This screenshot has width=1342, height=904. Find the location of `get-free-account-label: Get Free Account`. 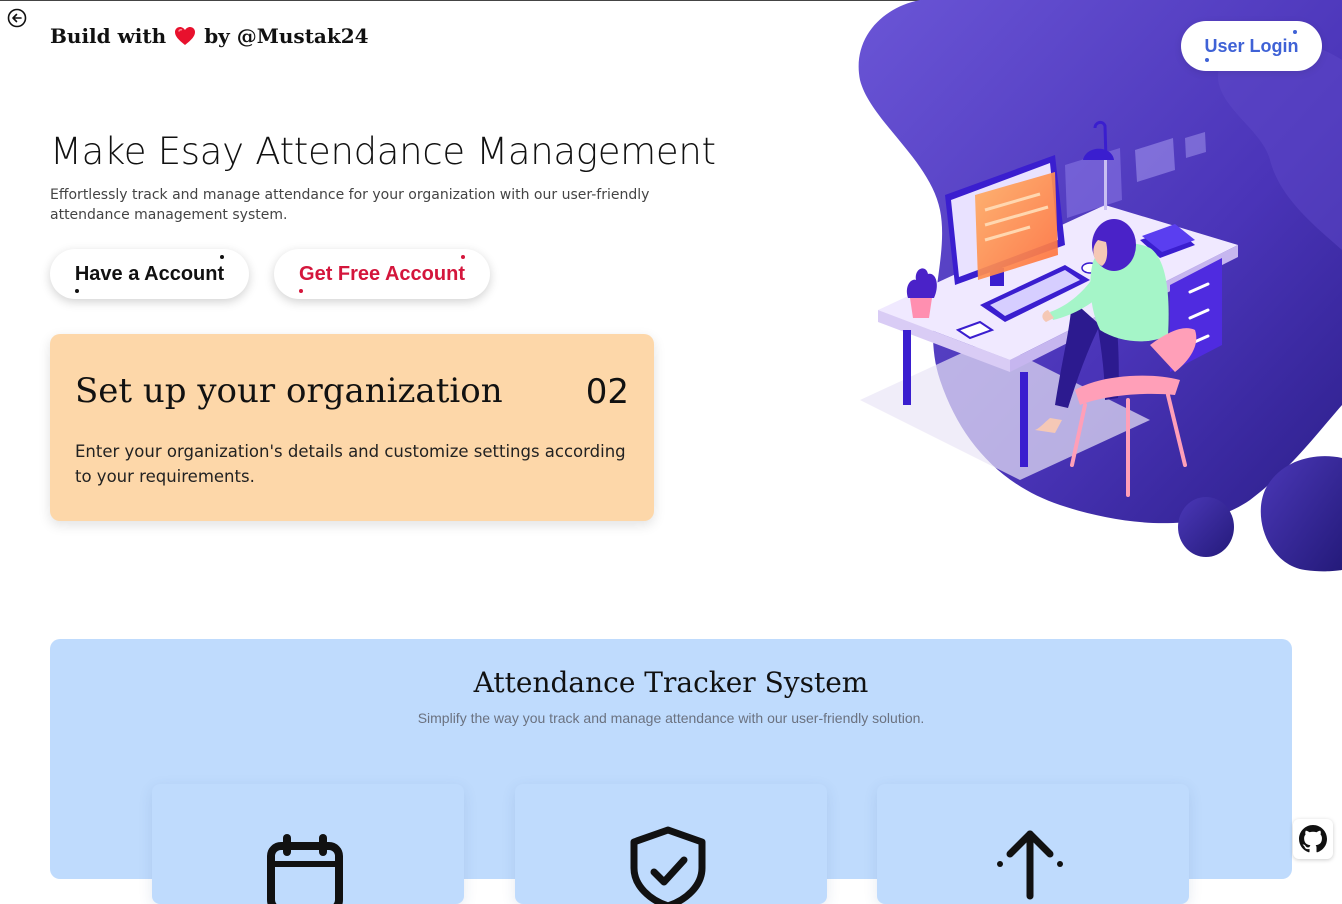

get-free-account-label: Get Free Account is located at coordinates (382, 273).